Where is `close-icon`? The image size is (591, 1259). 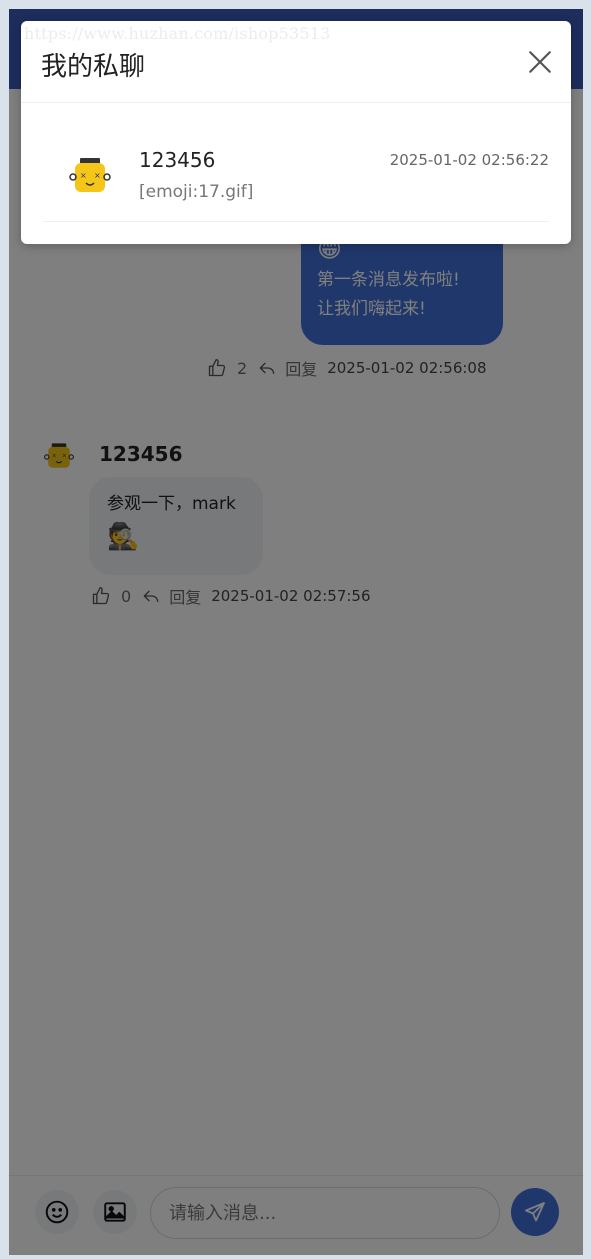 close-icon is located at coordinates (540, 62).